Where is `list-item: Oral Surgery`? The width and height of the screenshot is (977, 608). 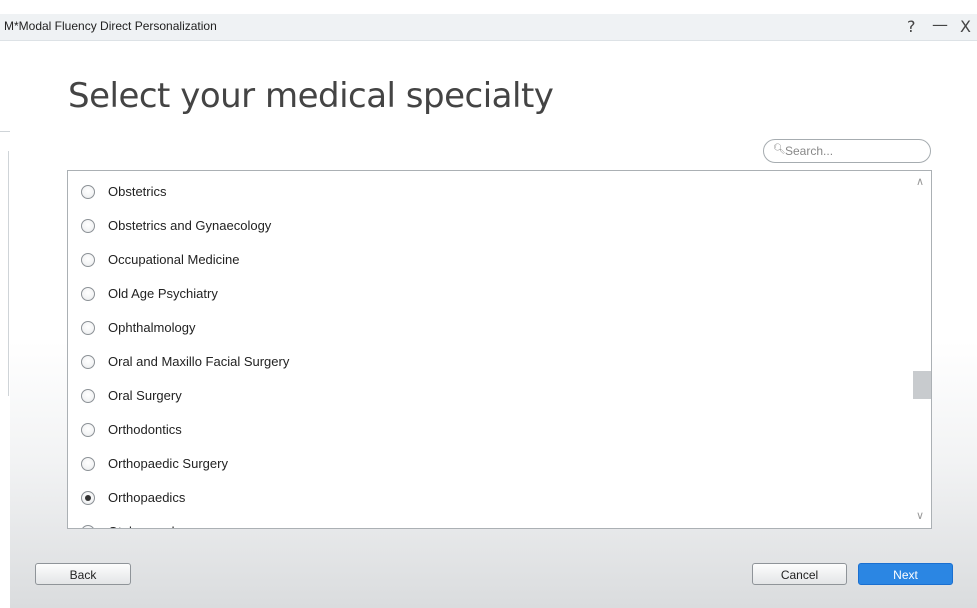
list-item: Oral Surgery is located at coordinates (488, 396).